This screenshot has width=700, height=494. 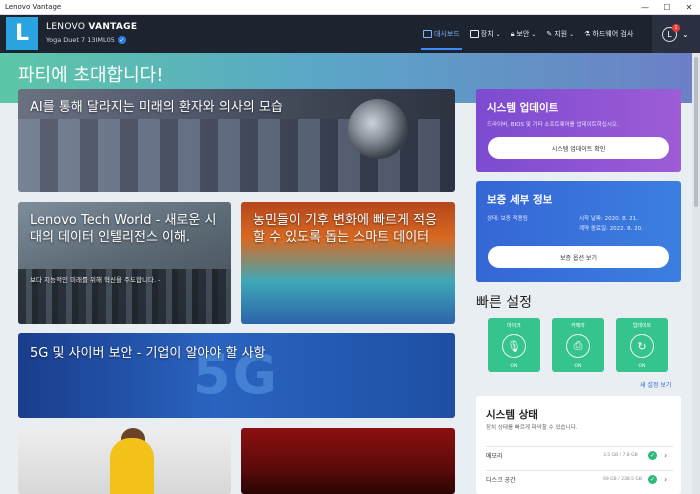 I want to click on maximize-button: ☐, so click(x=667, y=7).